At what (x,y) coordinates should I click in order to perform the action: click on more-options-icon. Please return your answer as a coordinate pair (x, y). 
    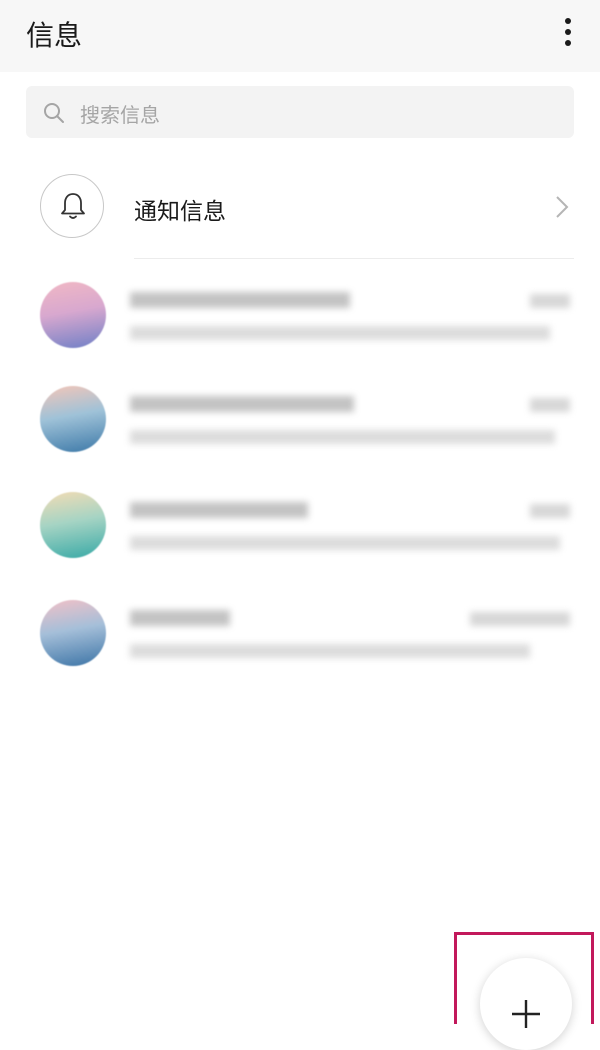
    Looking at the image, I should click on (568, 34).